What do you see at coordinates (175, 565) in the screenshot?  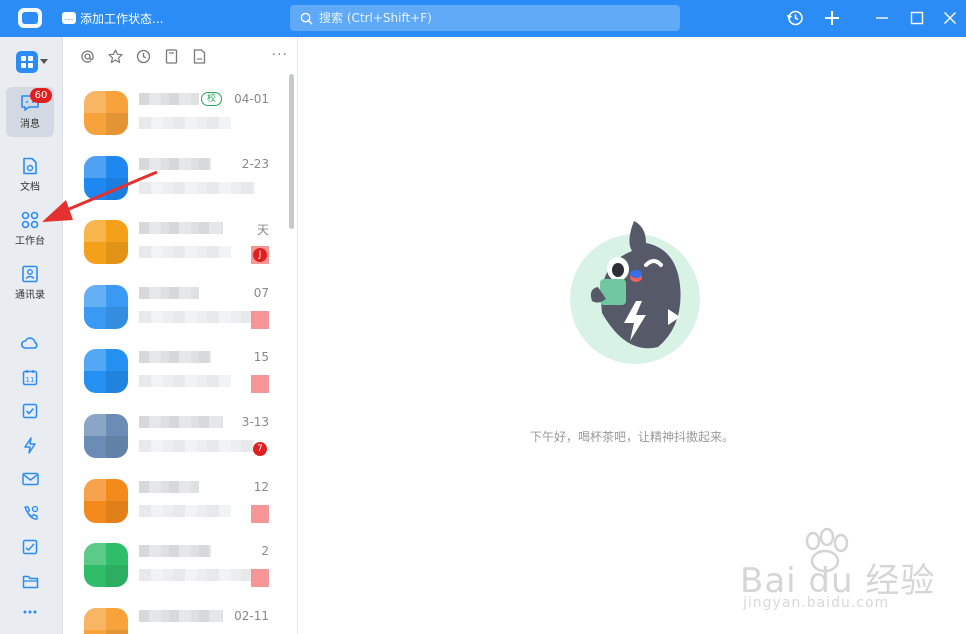 I see `conversation-row: 2` at bounding box center [175, 565].